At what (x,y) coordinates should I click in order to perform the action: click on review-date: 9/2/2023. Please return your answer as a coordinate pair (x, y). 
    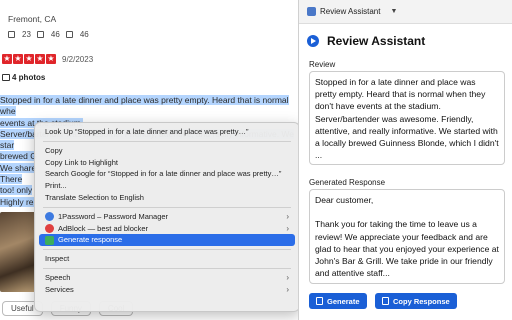
    Looking at the image, I should click on (78, 59).